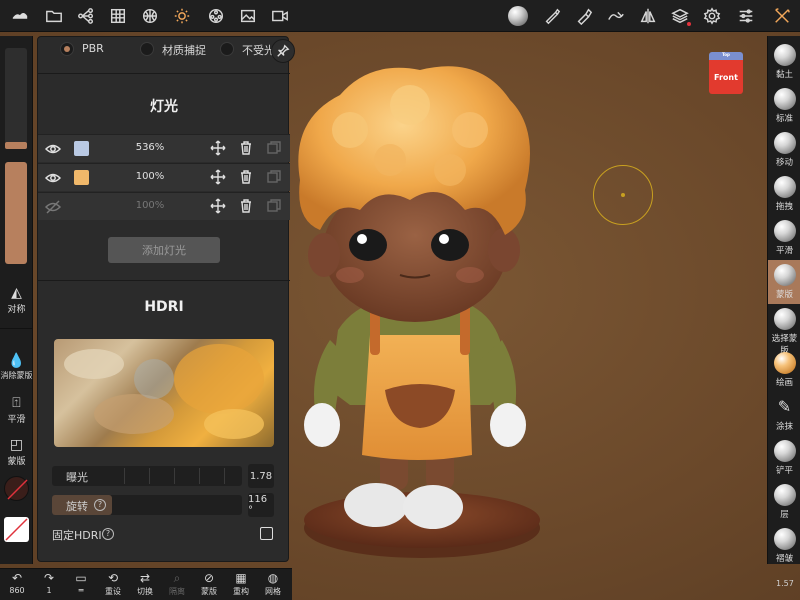 The image size is (800, 600). I want to click on isolate-button: ⌕ 隔离, so click(177, 584).